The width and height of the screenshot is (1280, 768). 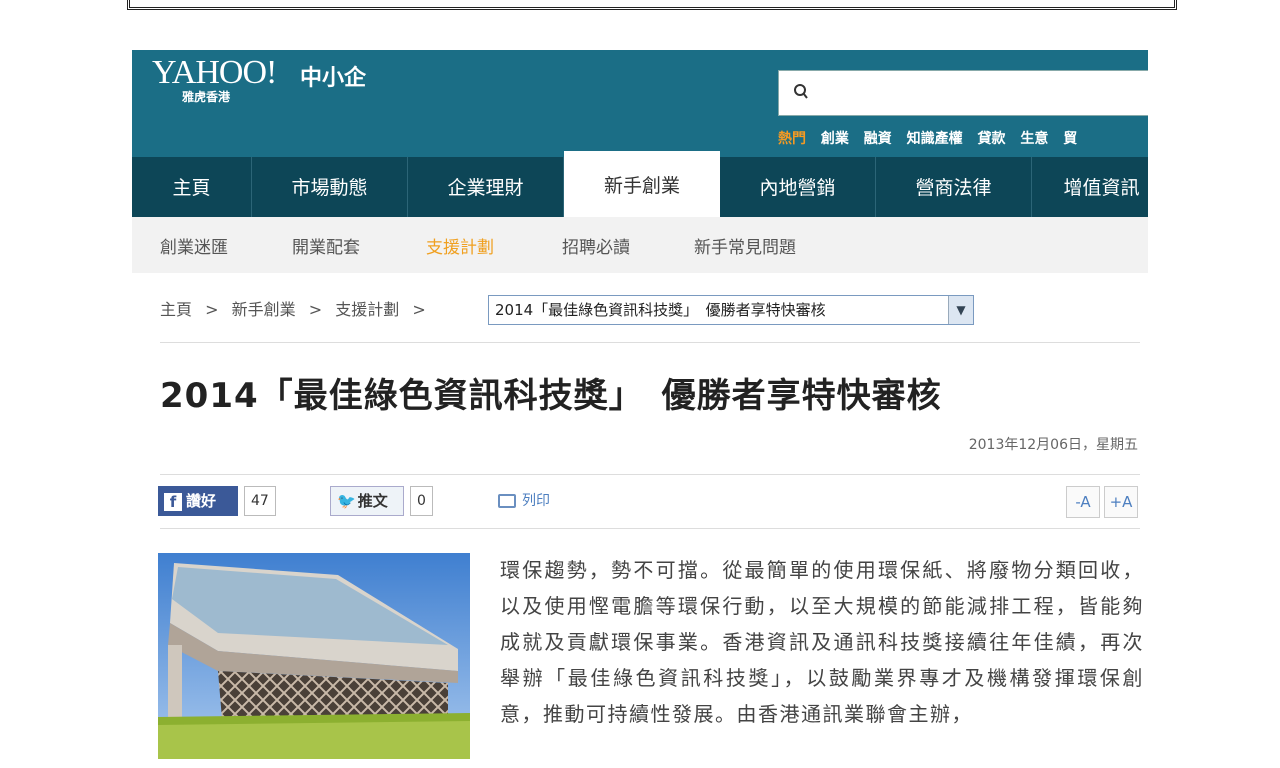 What do you see at coordinates (935, 139) in the screenshot?
I see `topic-link: 知識產權` at bounding box center [935, 139].